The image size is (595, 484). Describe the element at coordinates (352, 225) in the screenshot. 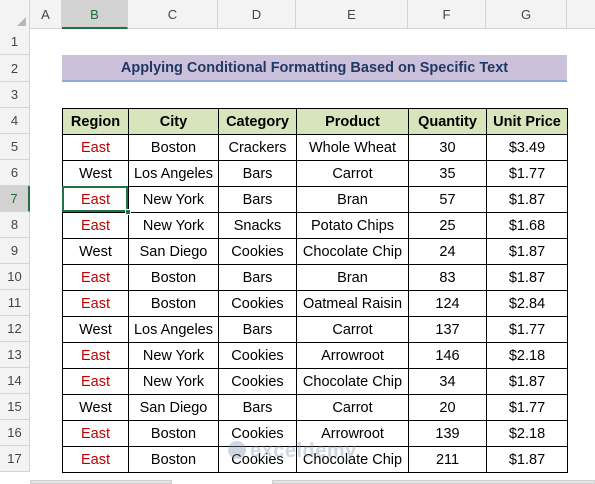

I see `cell-product: Potato Chips` at that location.